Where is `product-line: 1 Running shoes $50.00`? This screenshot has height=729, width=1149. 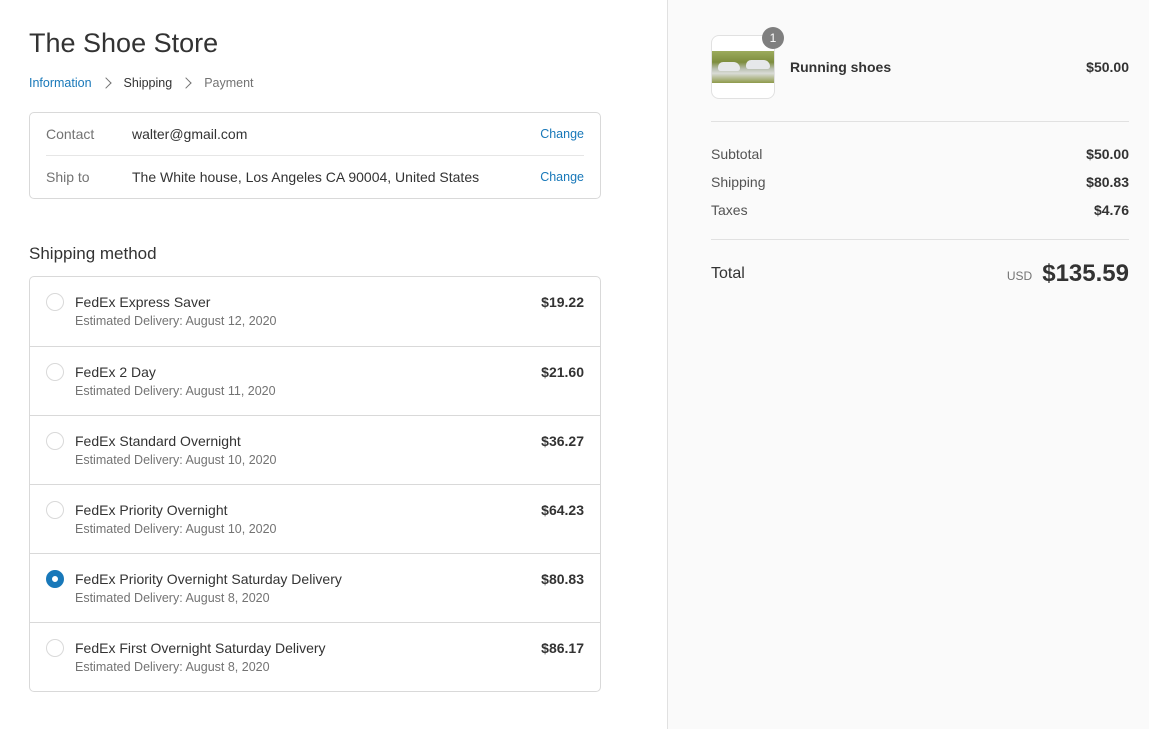 product-line: 1 Running shoes $50.00 is located at coordinates (920, 63).